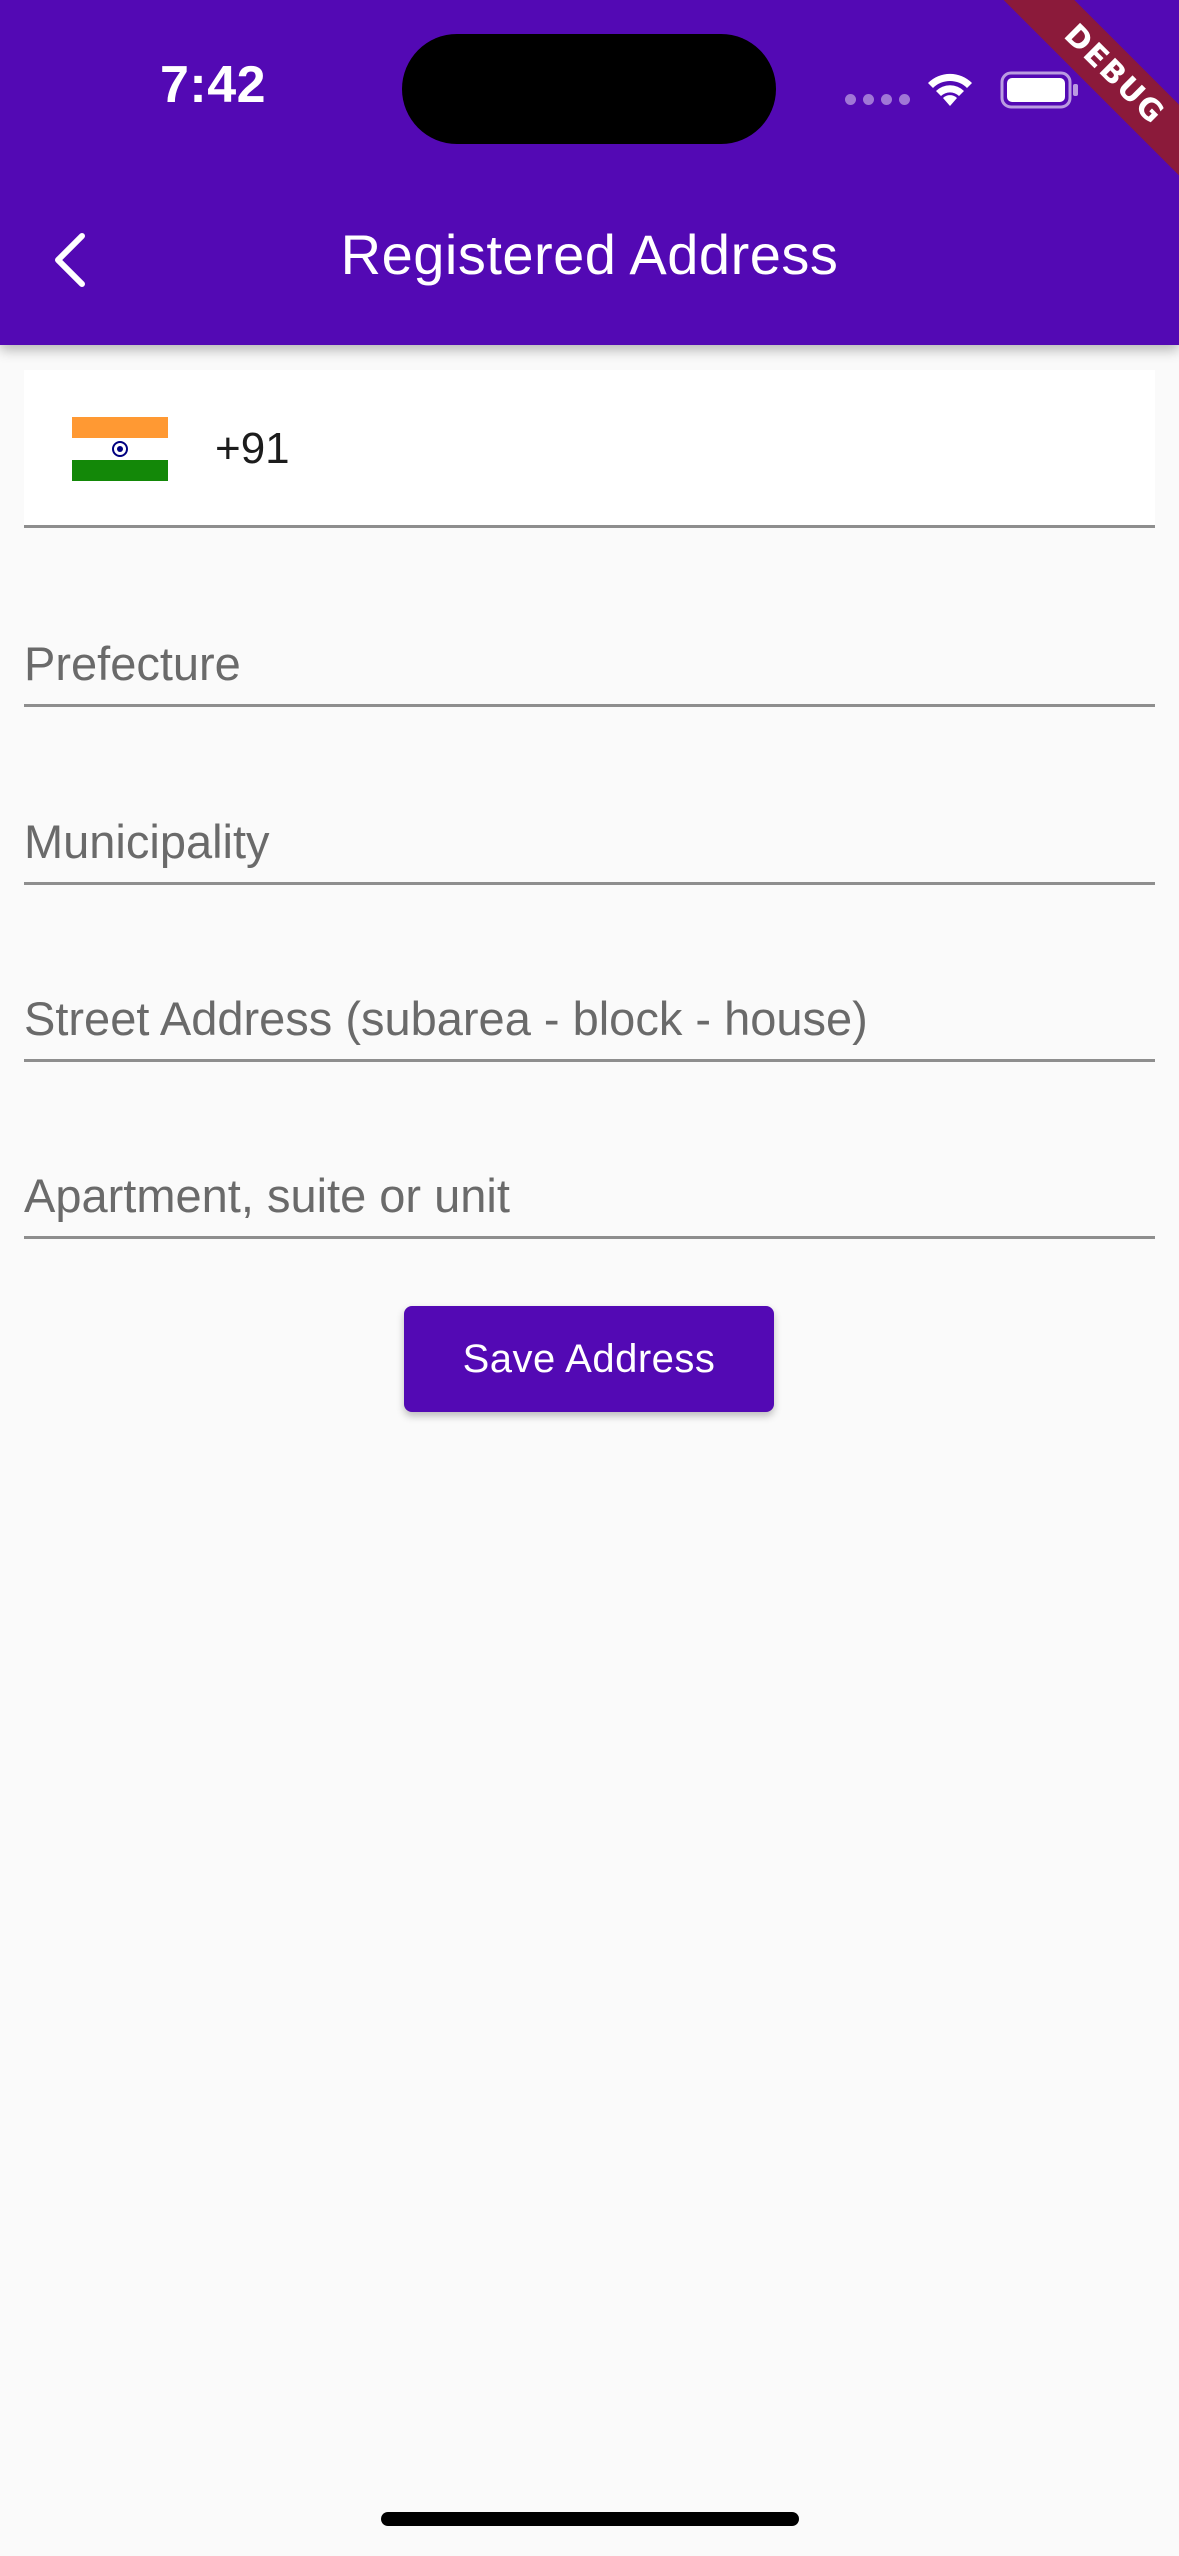  Describe the element at coordinates (877, 99) in the screenshot. I see `cellular-signal-icon` at that location.